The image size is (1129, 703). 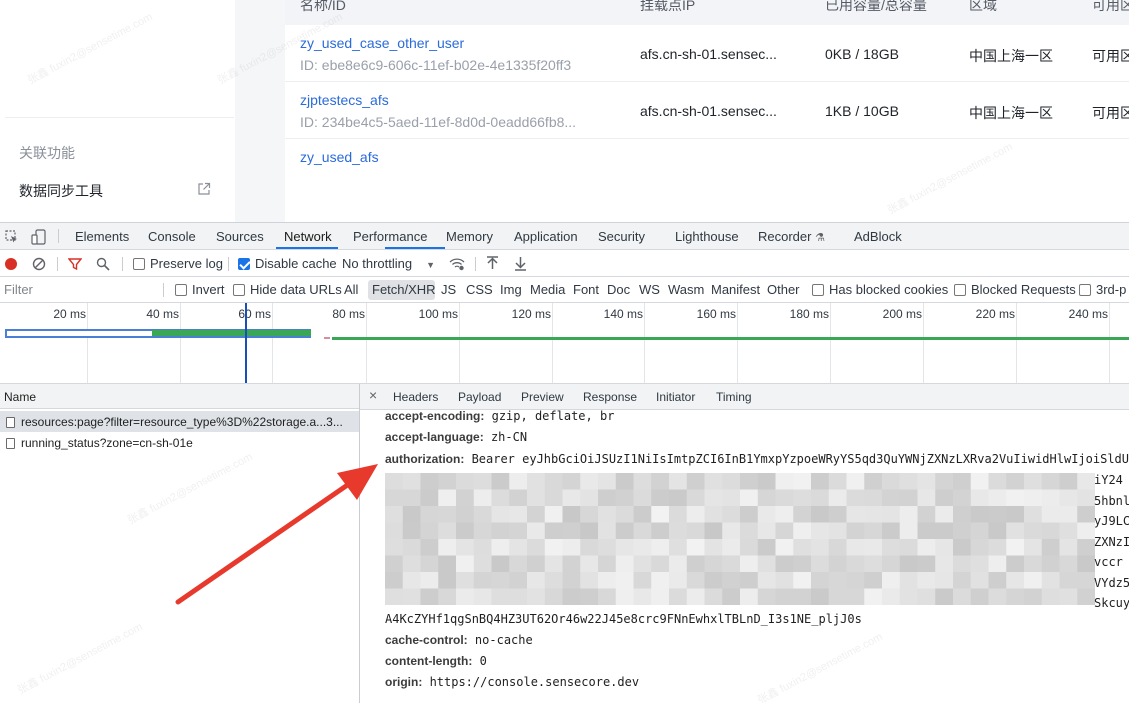 What do you see at coordinates (734, 397) in the screenshot?
I see `tab-timing: Timing` at bounding box center [734, 397].